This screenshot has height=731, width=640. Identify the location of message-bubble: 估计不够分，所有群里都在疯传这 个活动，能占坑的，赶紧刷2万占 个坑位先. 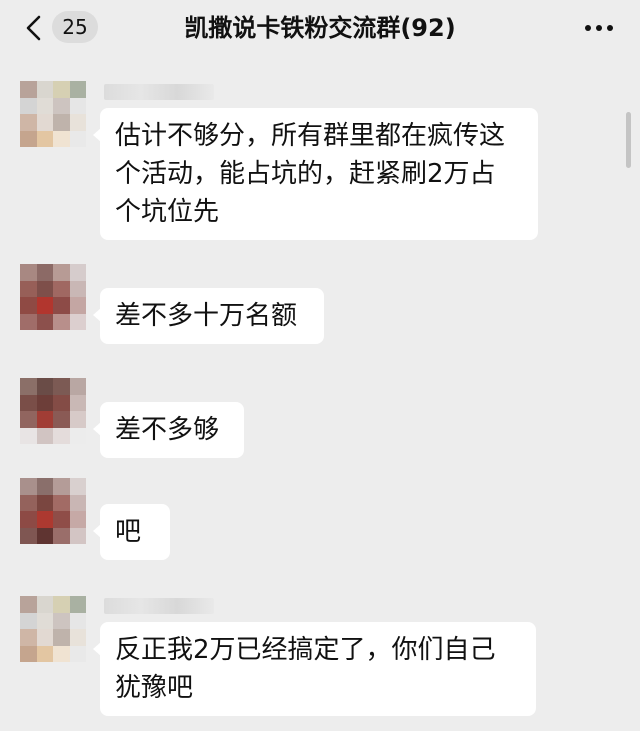
(315, 174).